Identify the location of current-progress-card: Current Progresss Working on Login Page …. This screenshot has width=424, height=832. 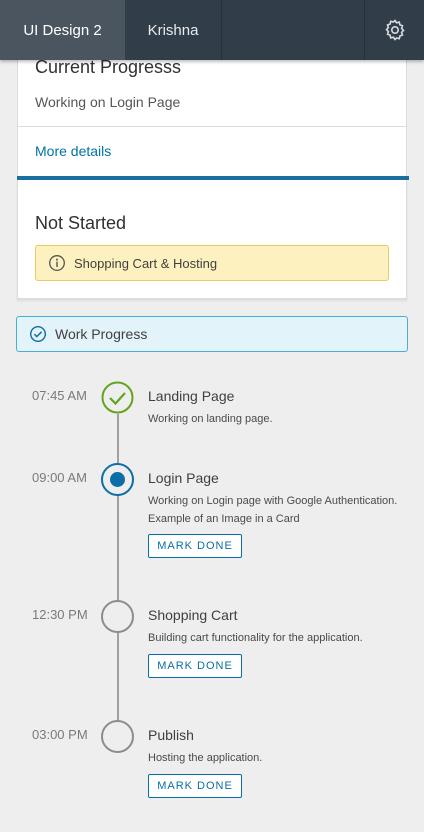
(213, 118).